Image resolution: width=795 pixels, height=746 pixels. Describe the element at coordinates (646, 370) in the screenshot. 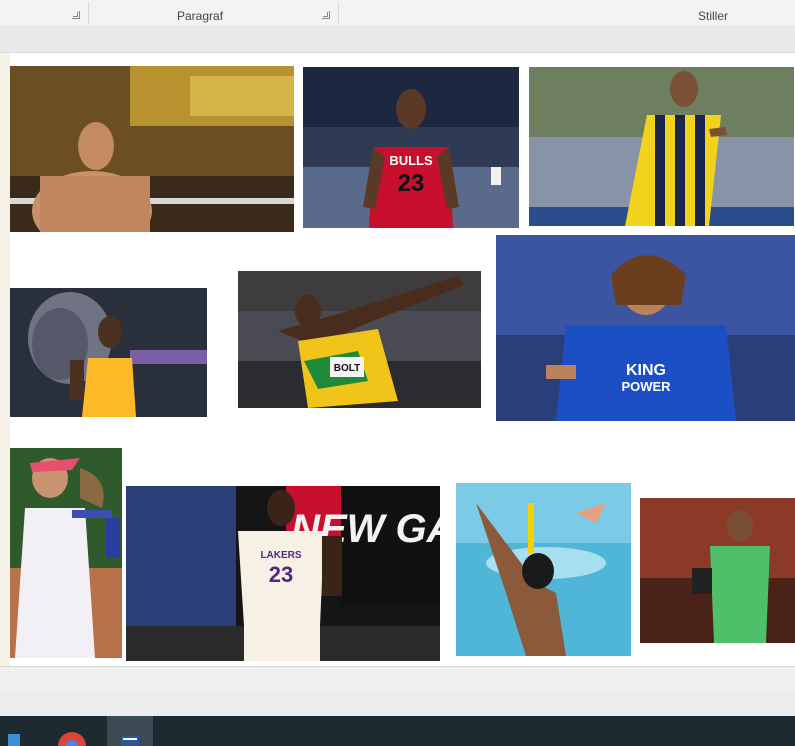

I see `sponsor-line1-text: KING` at that location.